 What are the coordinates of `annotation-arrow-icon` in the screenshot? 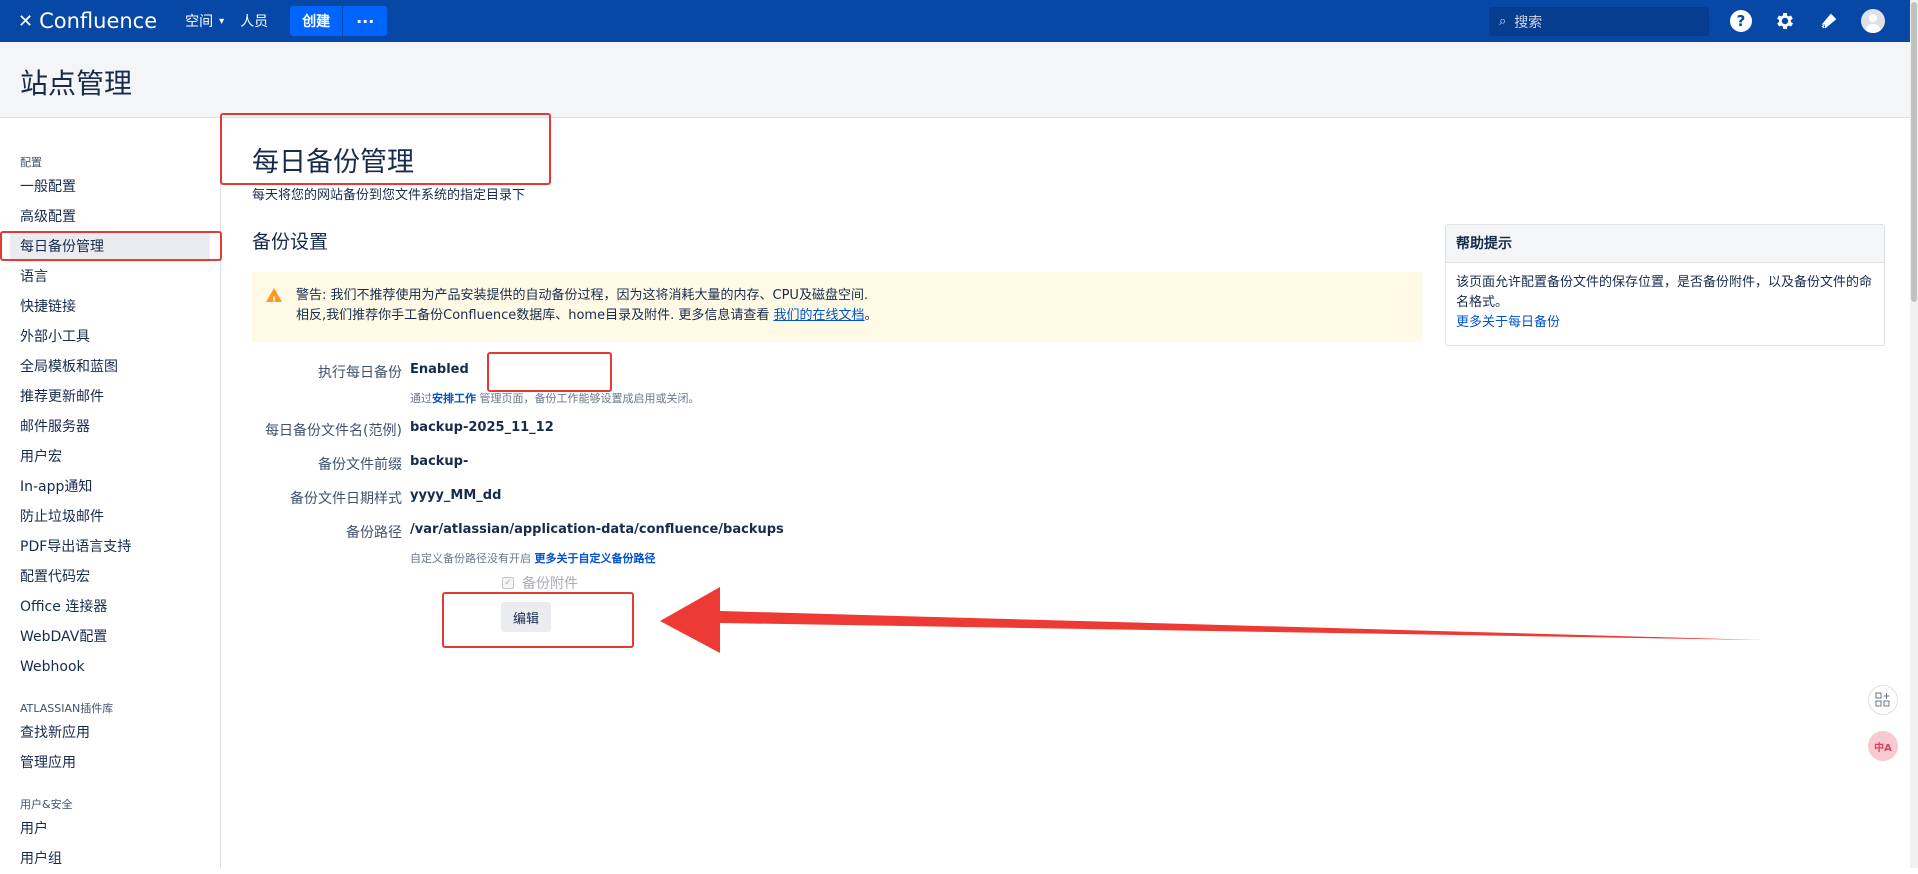 It's located at (1211, 620).